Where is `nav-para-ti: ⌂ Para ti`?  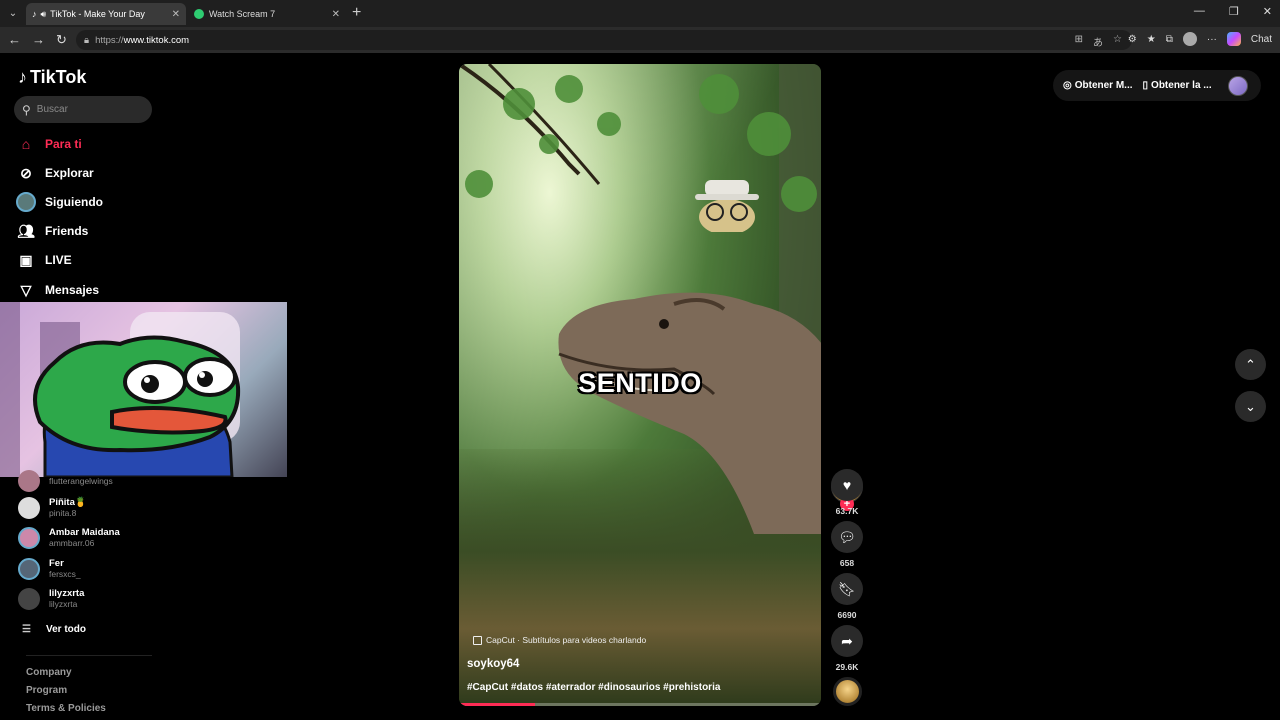 nav-para-ti: ⌂ Para ti is located at coordinates (91, 144).